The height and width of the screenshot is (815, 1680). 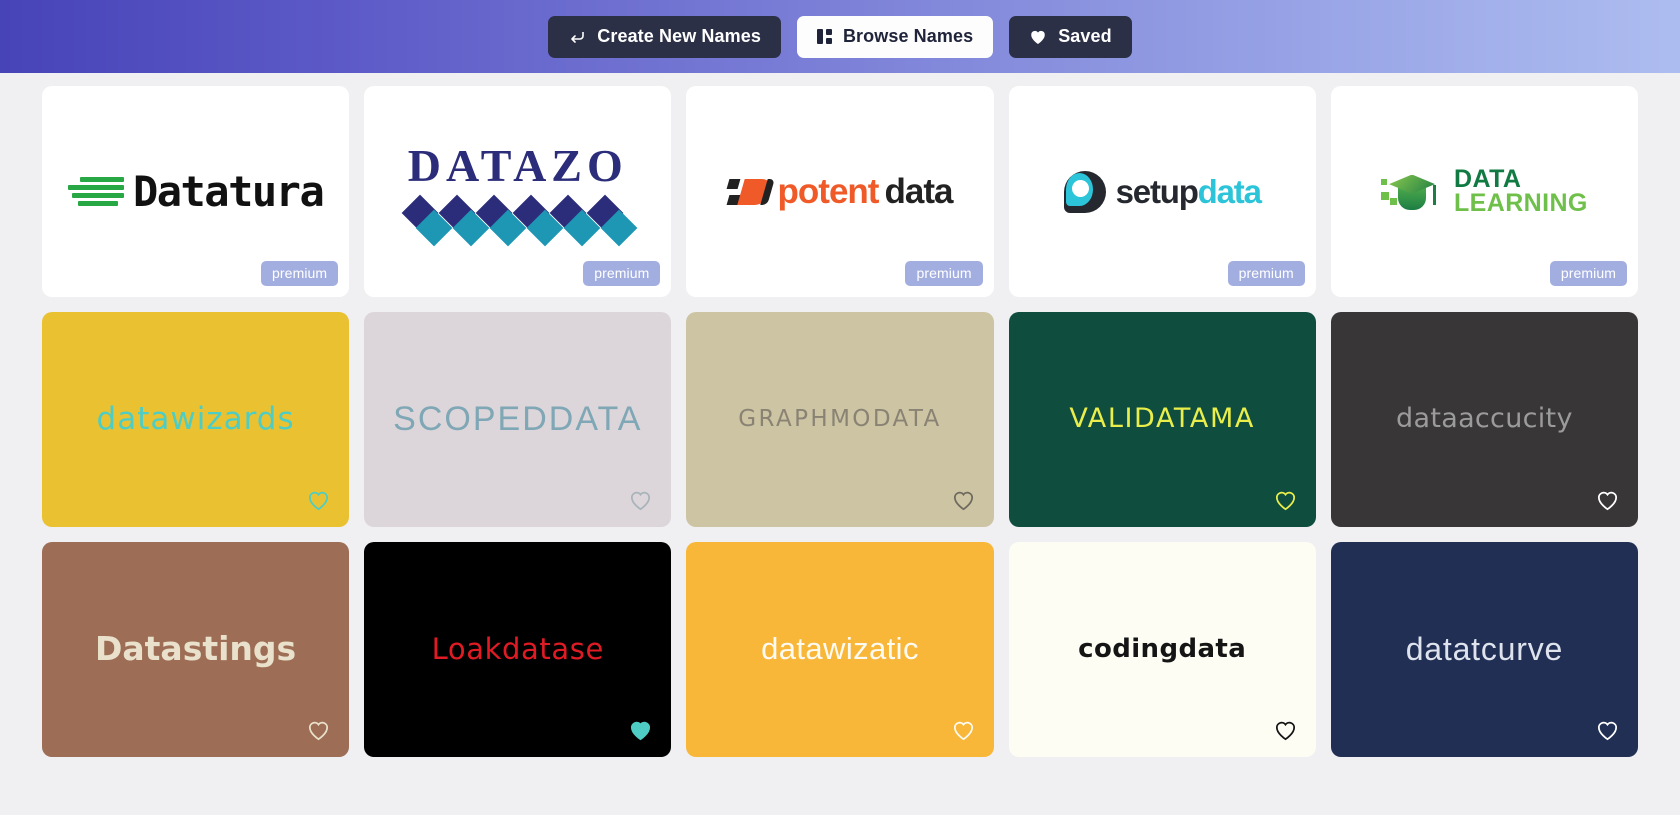 What do you see at coordinates (679, 36) in the screenshot?
I see `create-new-names-label: Create New Names` at bounding box center [679, 36].